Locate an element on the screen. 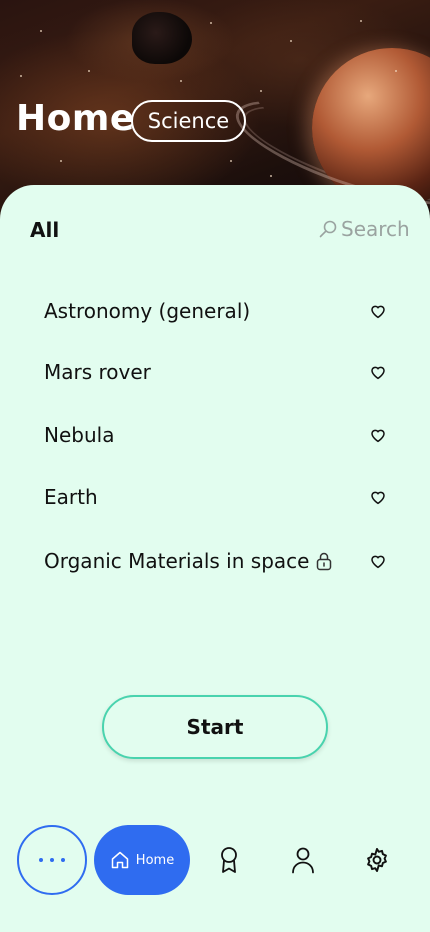 This screenshot has height=932, width=430. lock-icon is located at coordinates (324, 561).